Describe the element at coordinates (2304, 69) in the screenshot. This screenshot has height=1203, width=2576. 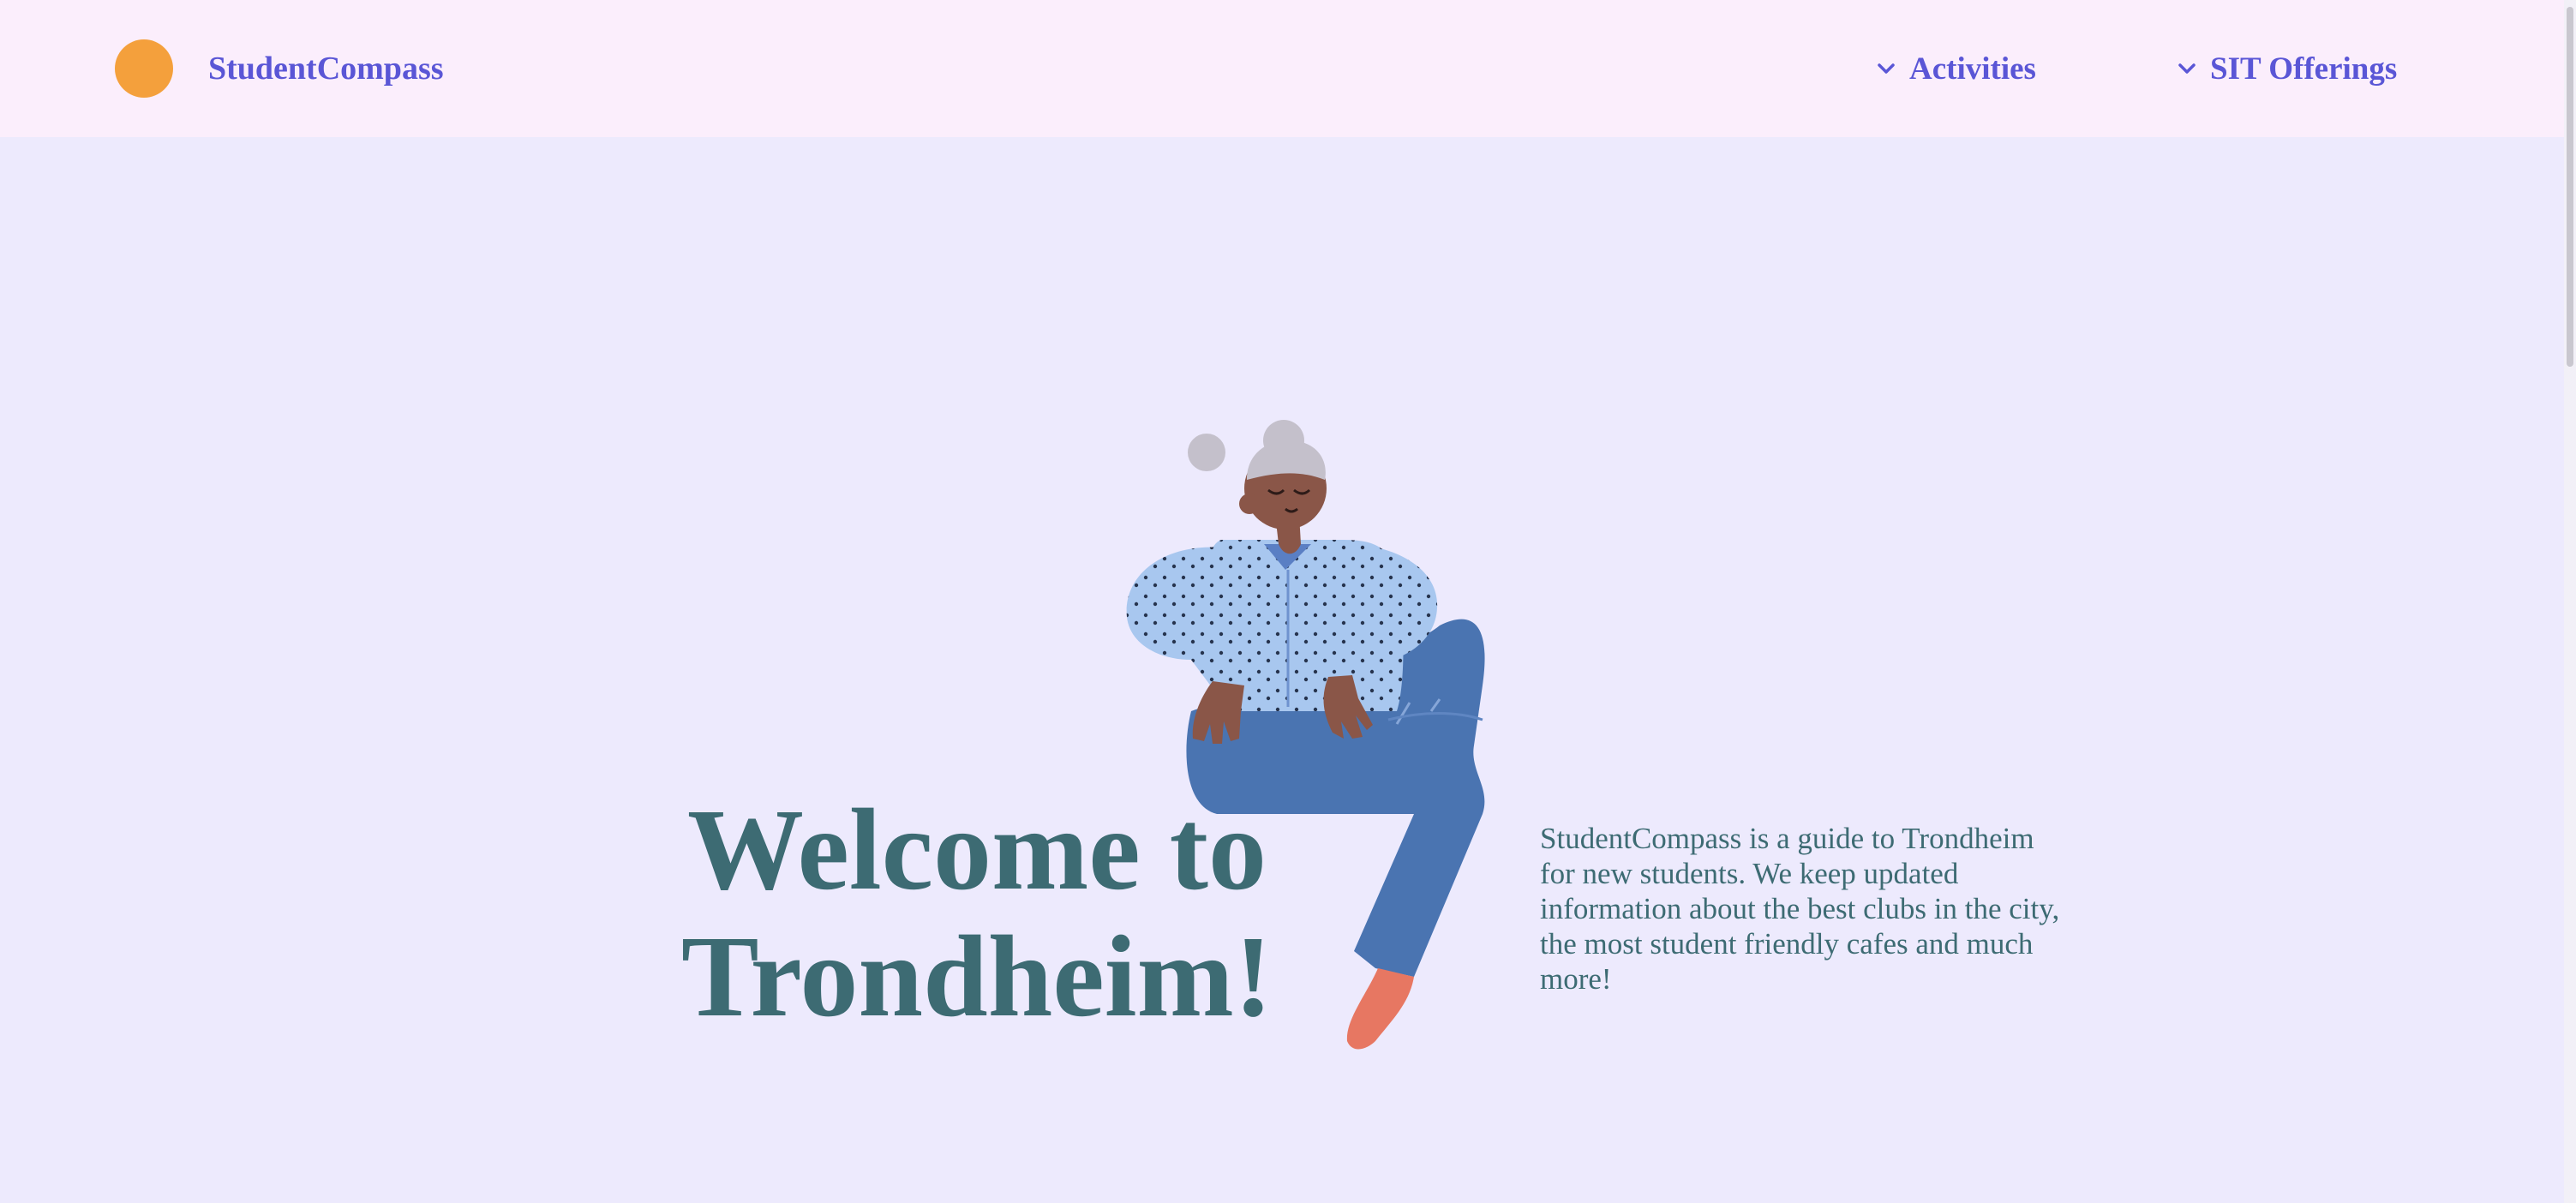
I see `nav-sit-offerings-label: SIT Offerings` at that location.